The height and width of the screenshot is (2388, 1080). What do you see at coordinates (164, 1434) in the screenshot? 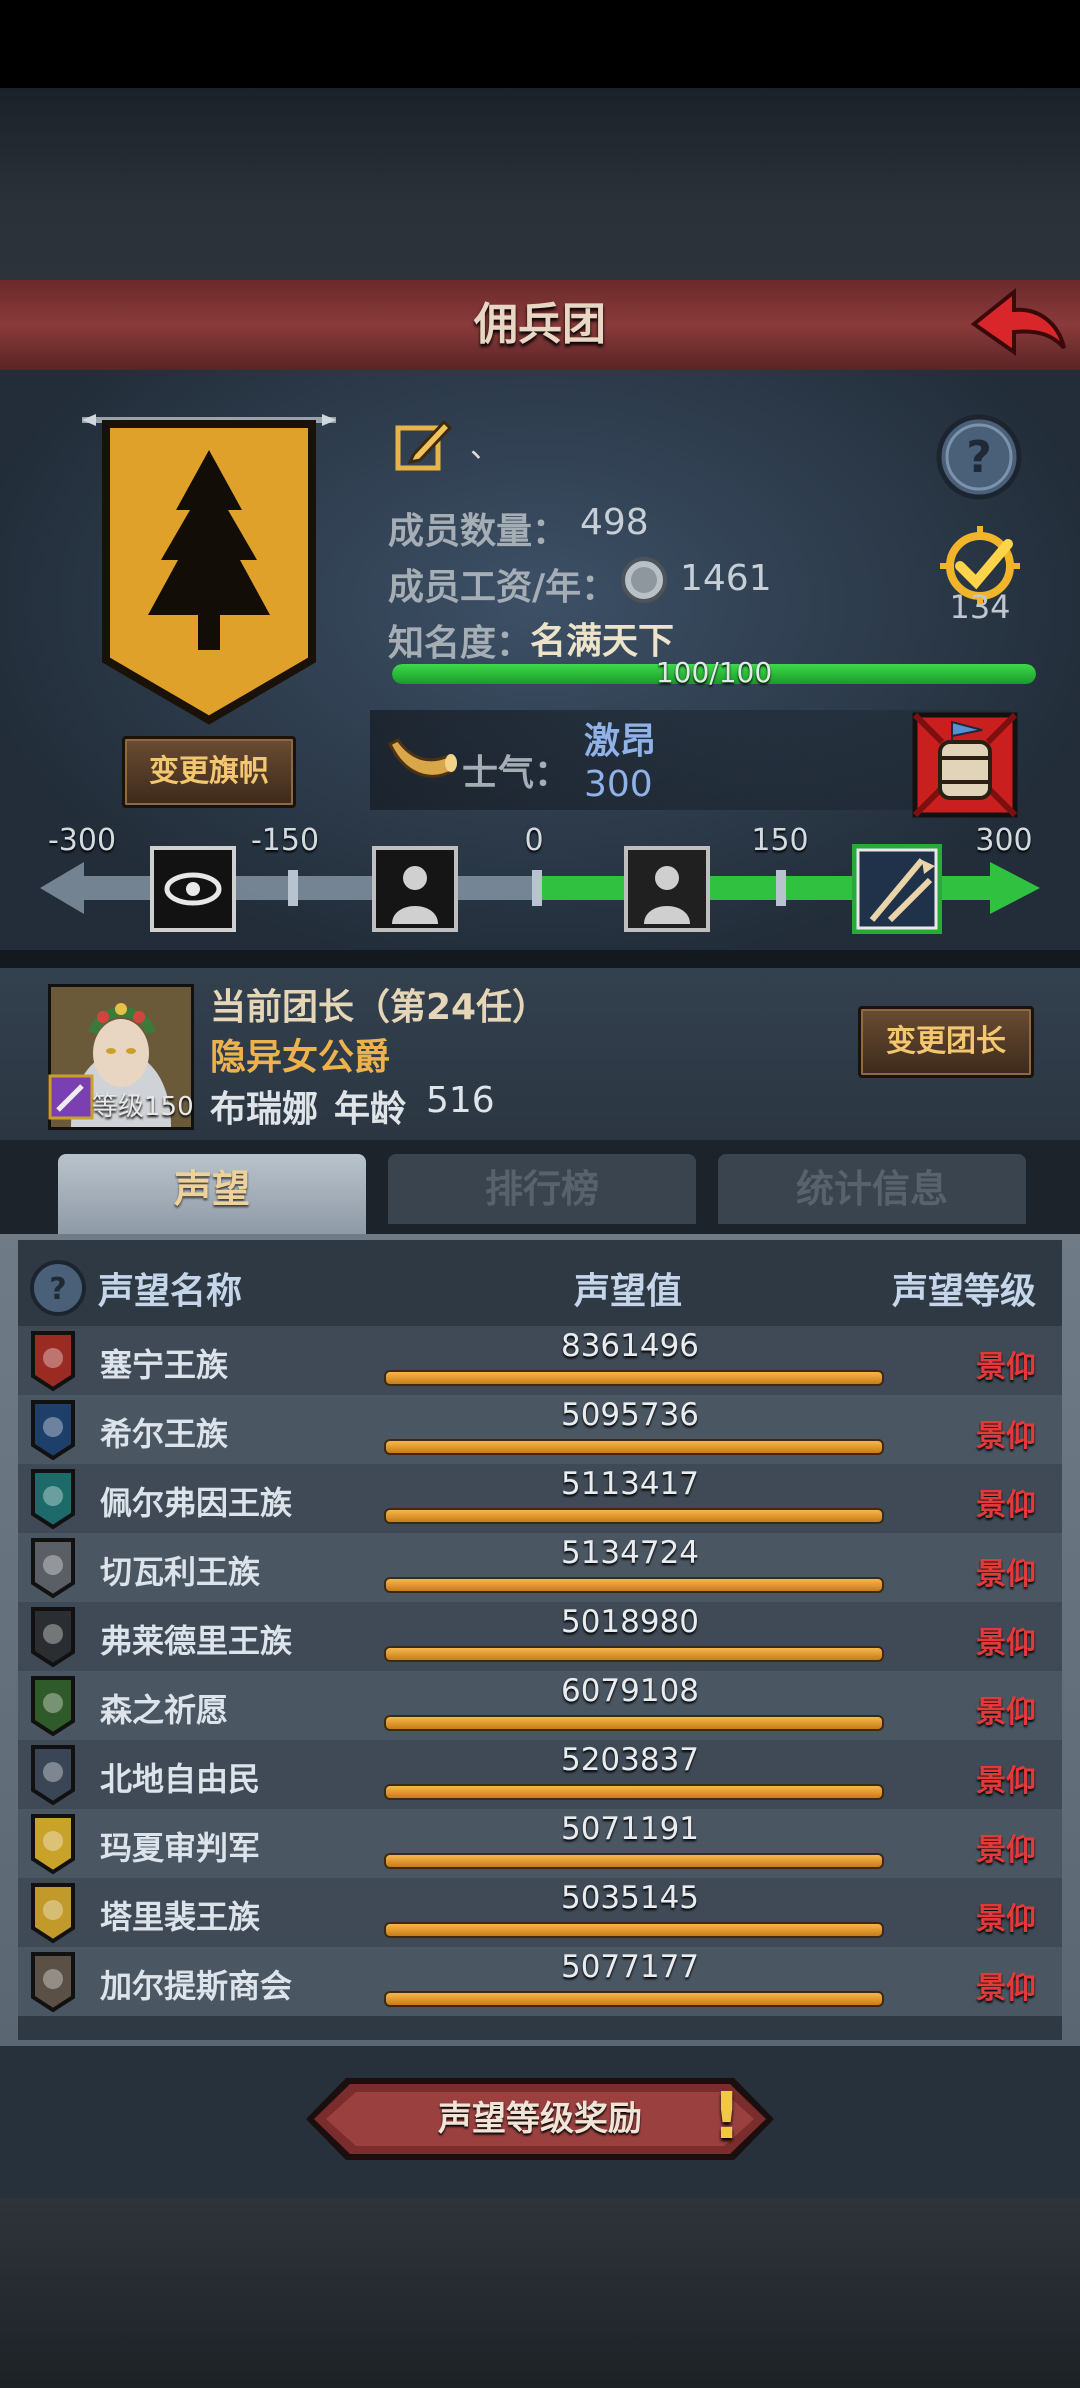
I see `faction-name: 希尔王族` at bounding box center [164, 1434].